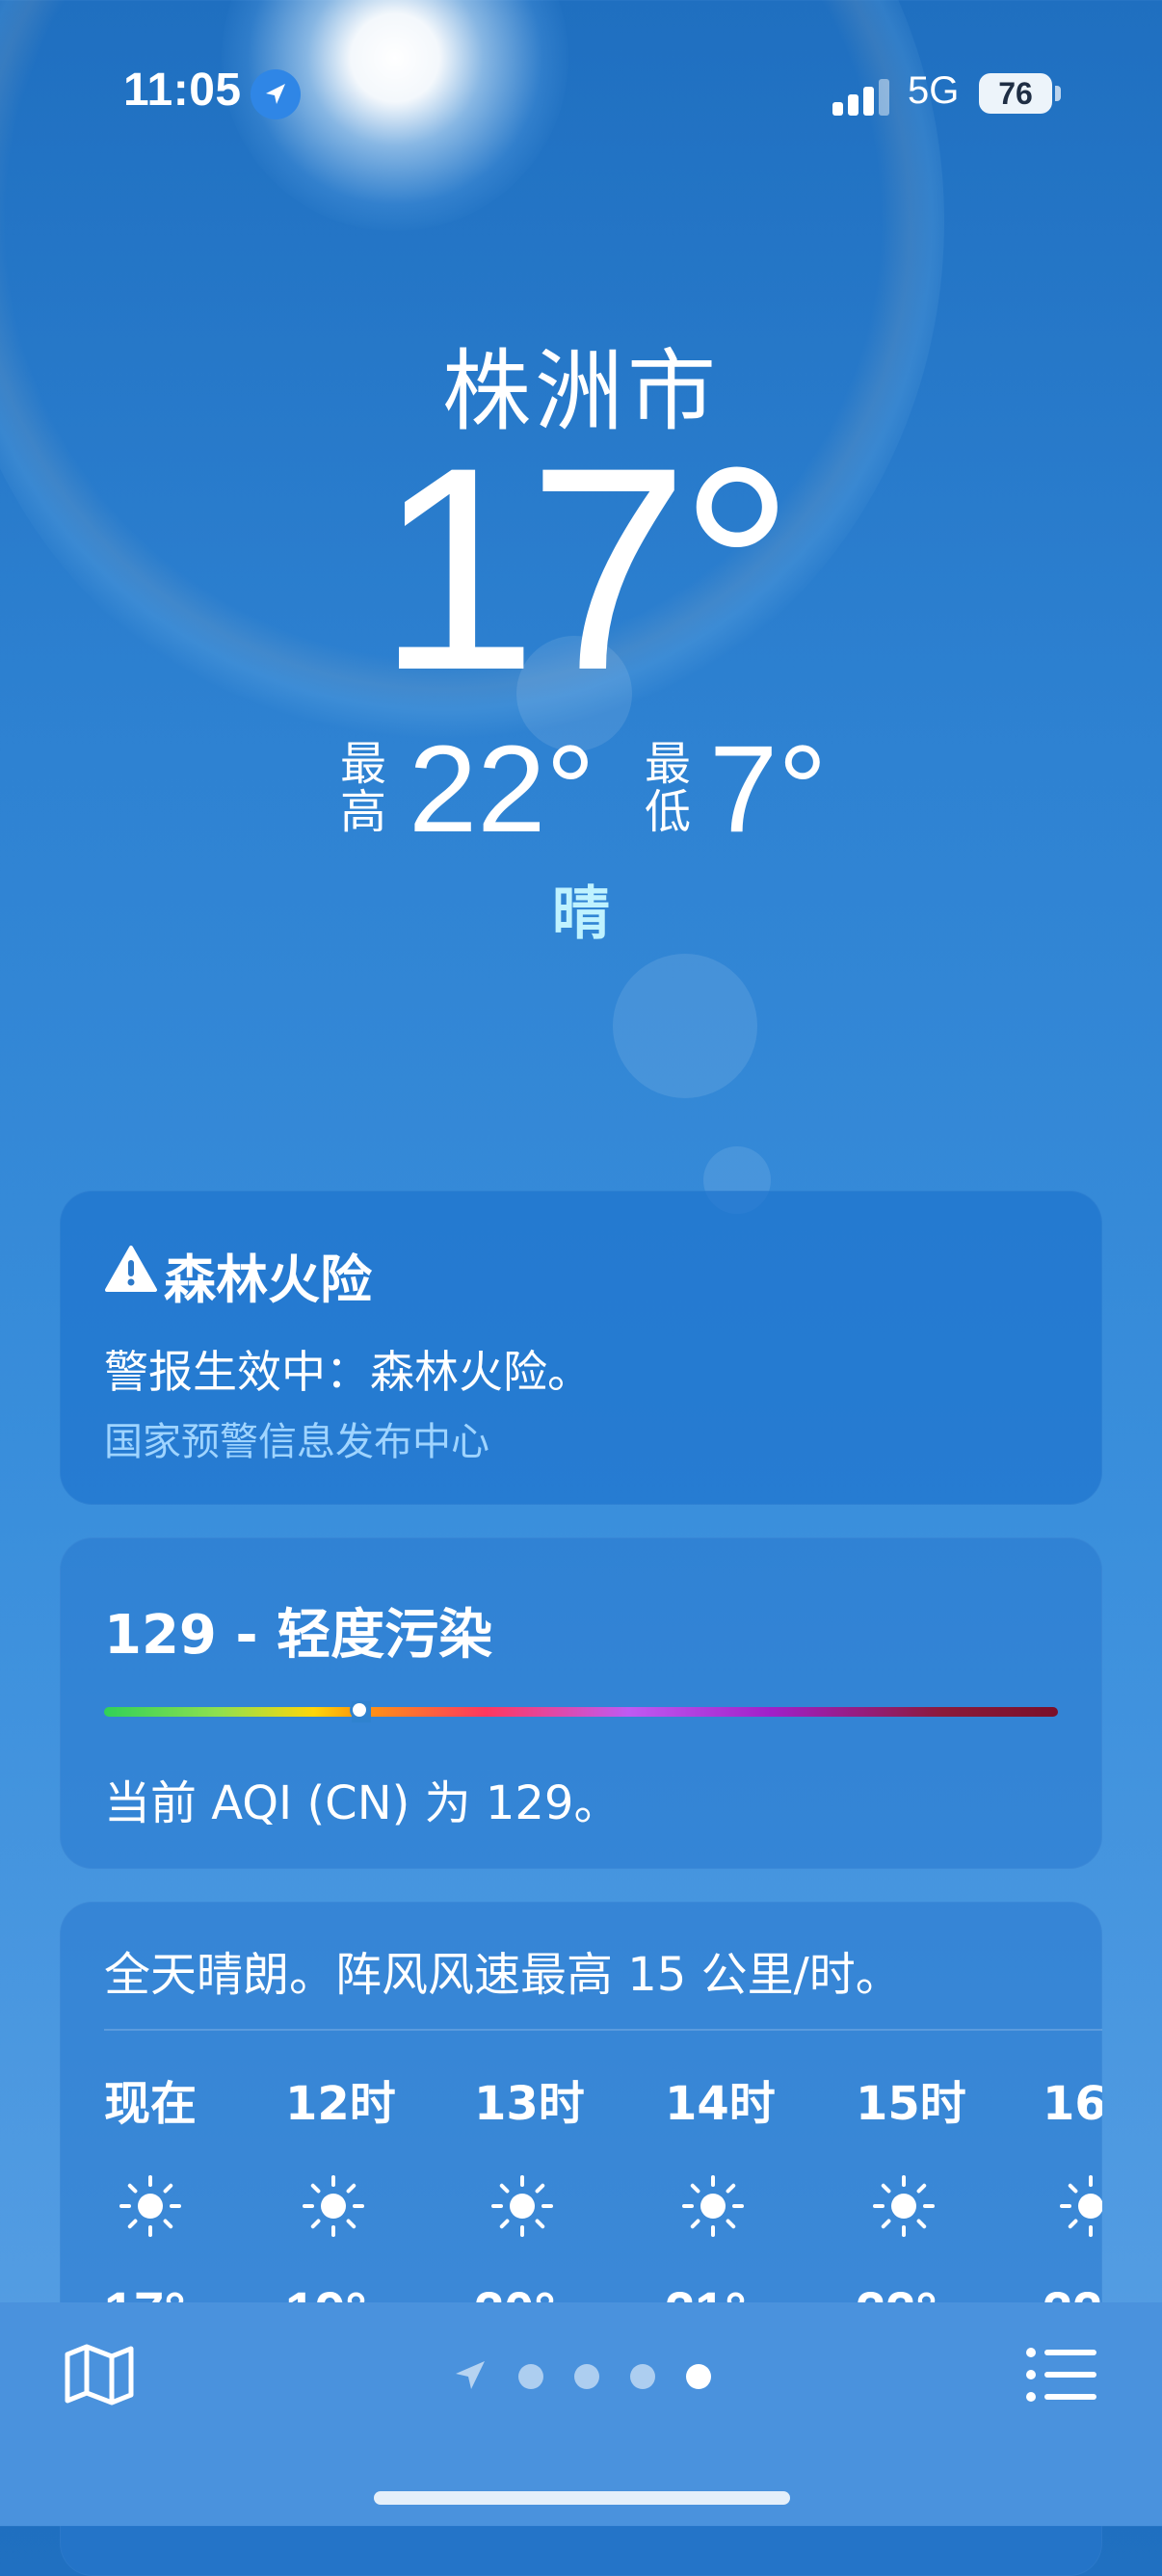 The width and height of the screenshot is (1162, 2576). What do you see at coordinates (502, 790) in the screenshot?
I see `high-temperature: 22°` at bounding box center [502, 790].